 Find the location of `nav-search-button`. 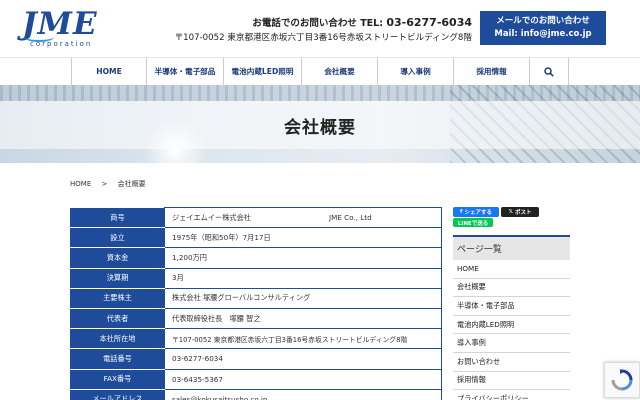

nav-search-button is located at coordinates (549, 71).